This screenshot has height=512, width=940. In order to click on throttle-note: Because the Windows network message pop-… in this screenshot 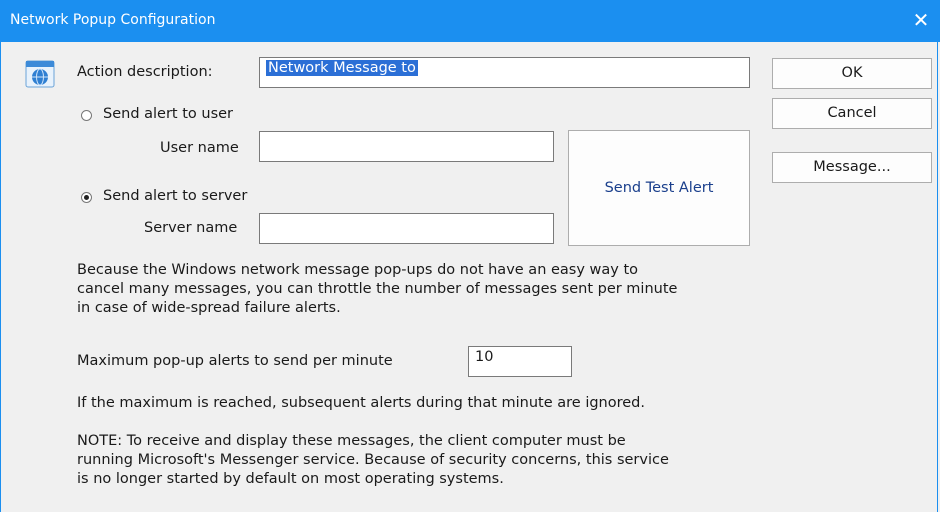, I will do `click(377, 289)`.